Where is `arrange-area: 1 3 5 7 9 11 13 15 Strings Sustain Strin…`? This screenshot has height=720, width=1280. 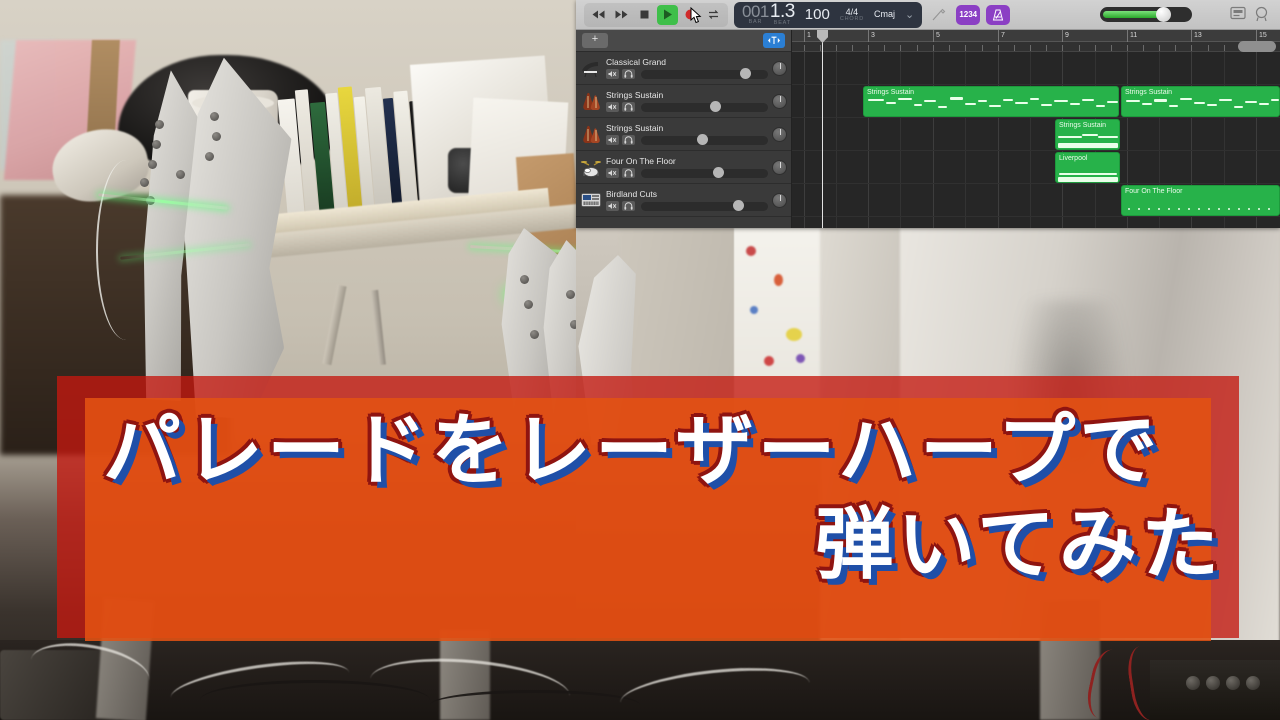 arrange-area: 1 3 5 7 9 11 13 15 Strings Sustain Strin… is located at coordinates (1036, 129).